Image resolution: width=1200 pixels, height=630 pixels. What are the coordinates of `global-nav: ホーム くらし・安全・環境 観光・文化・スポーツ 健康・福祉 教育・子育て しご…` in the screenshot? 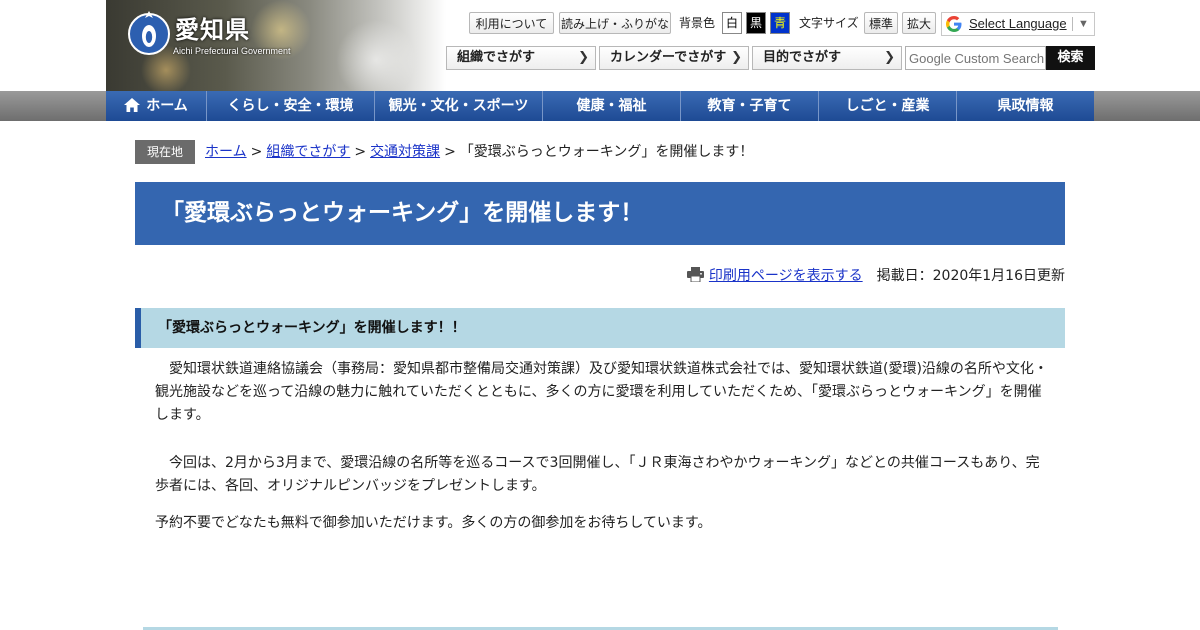 It's located at (600, 106).